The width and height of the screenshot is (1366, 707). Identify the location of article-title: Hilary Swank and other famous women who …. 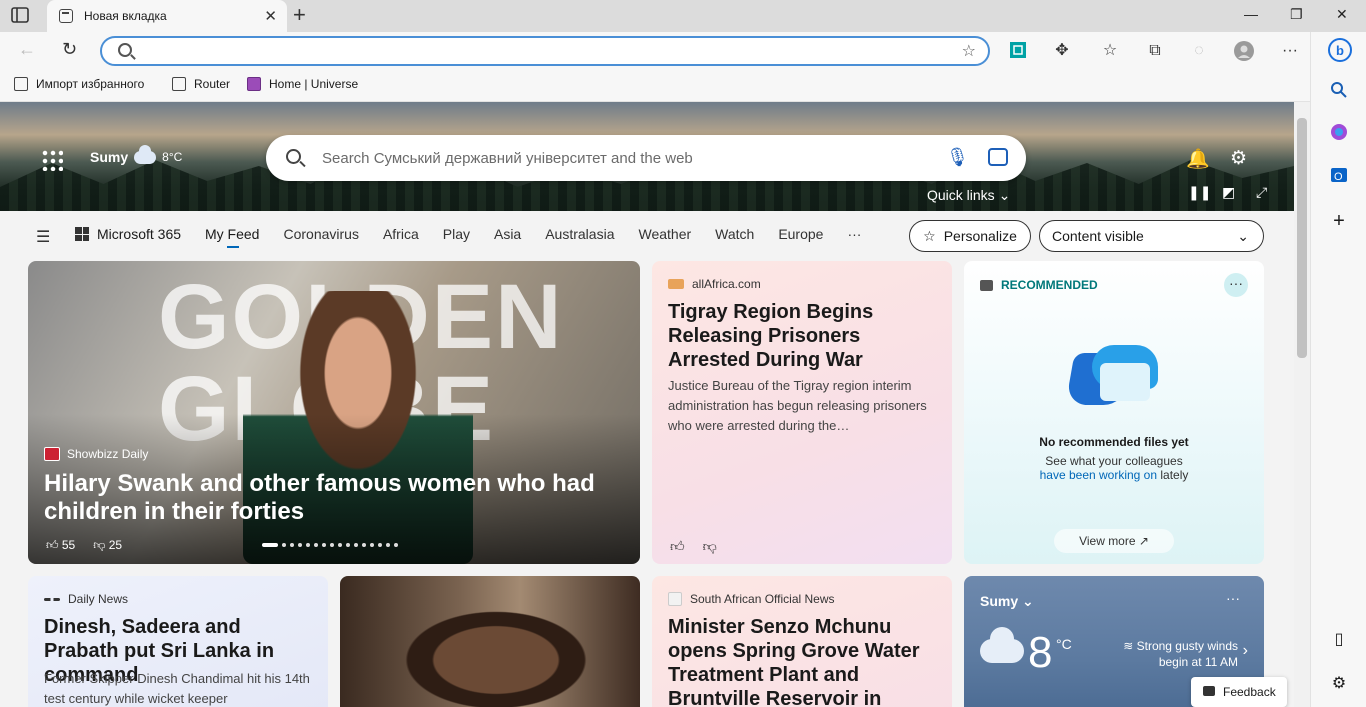
(324, 498).